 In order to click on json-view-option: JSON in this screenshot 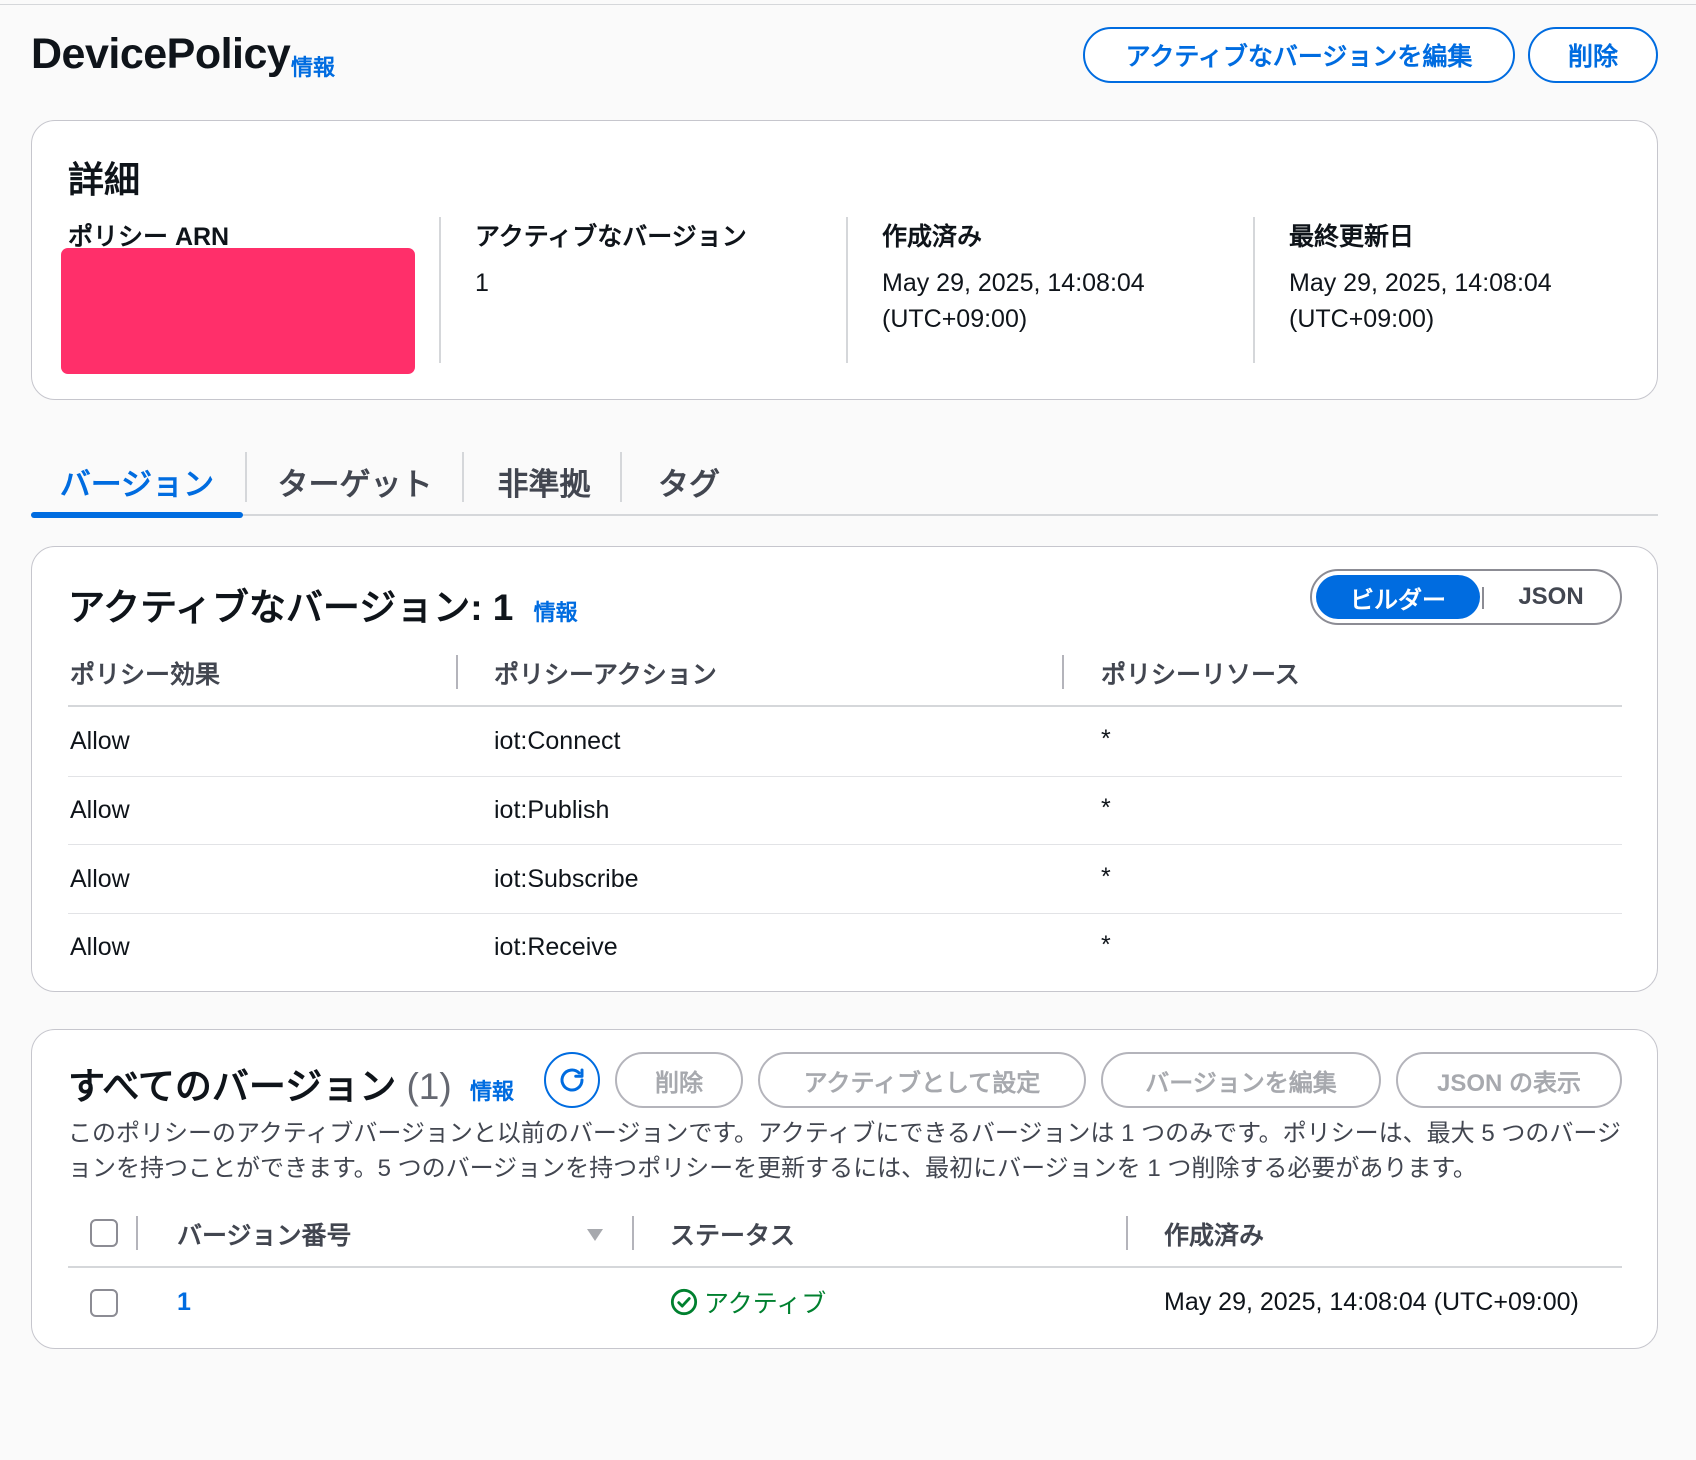, I will do `click(1551, 597)`.